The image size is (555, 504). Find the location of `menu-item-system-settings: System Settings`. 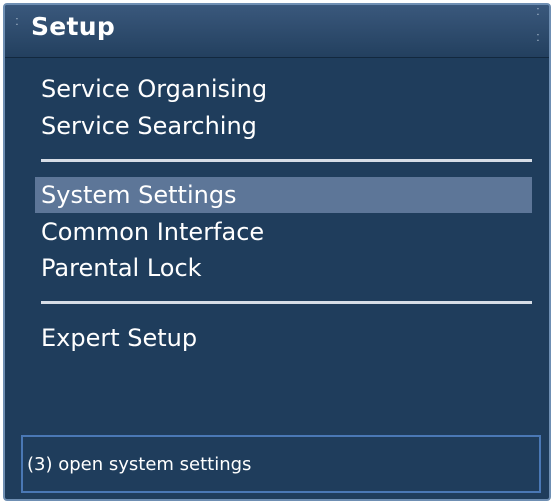

menu-item-system-settings: System Settings is located at coordinates (283, 195).